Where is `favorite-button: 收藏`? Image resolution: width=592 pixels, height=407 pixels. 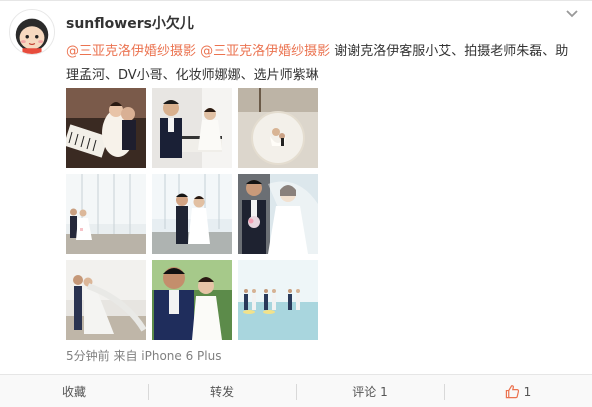 favorite-button: 收藏 is located at coordinates (74, 391).